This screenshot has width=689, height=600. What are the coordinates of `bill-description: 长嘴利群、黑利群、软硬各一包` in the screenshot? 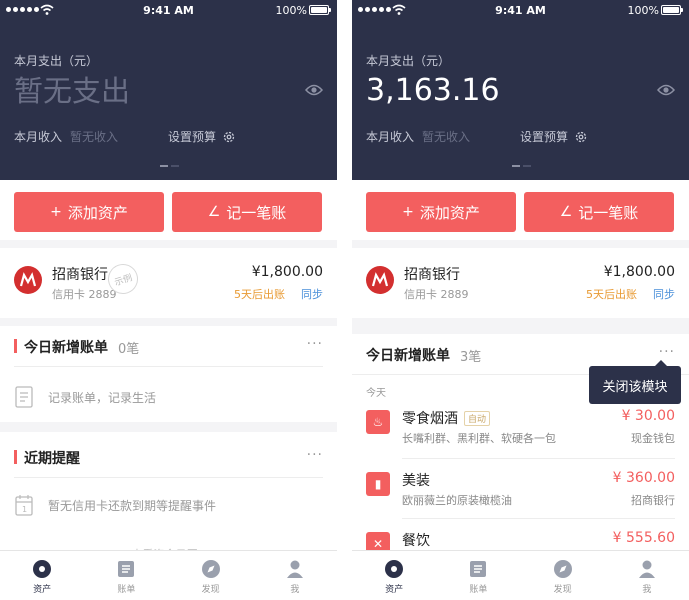 It's located at (479, 438).